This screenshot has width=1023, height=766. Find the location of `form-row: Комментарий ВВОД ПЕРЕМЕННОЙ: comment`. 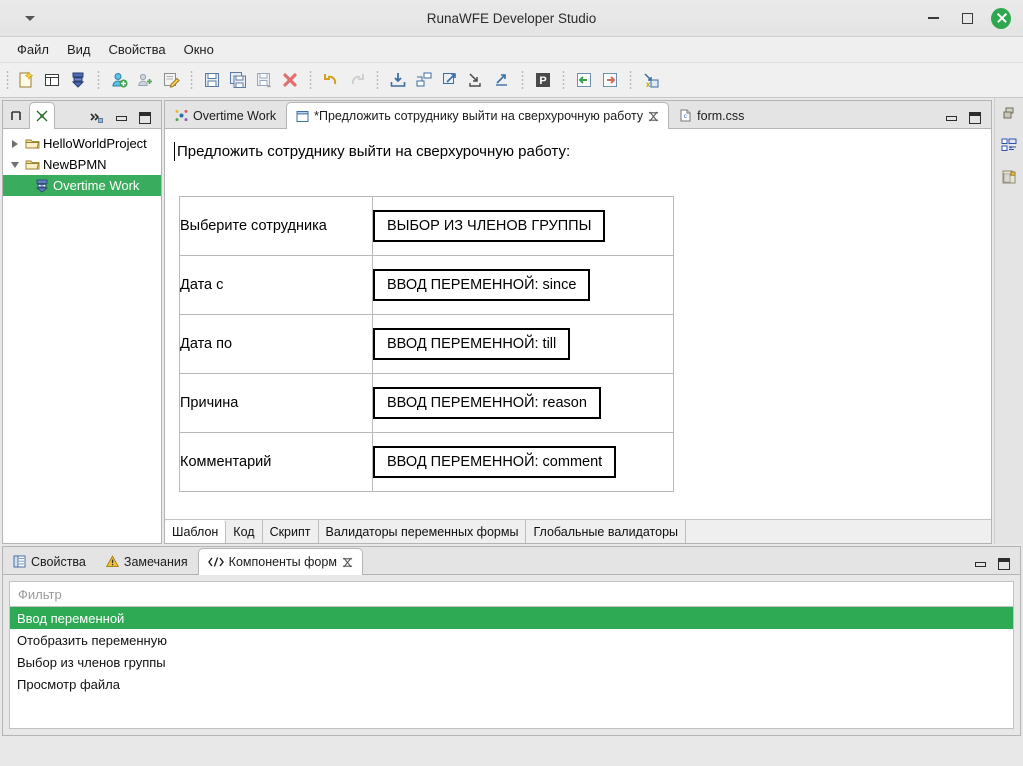

form-row: Комментарий ВВОД ПЕРЕМЕННОЙ: comment is located at coordinates (426, 462).